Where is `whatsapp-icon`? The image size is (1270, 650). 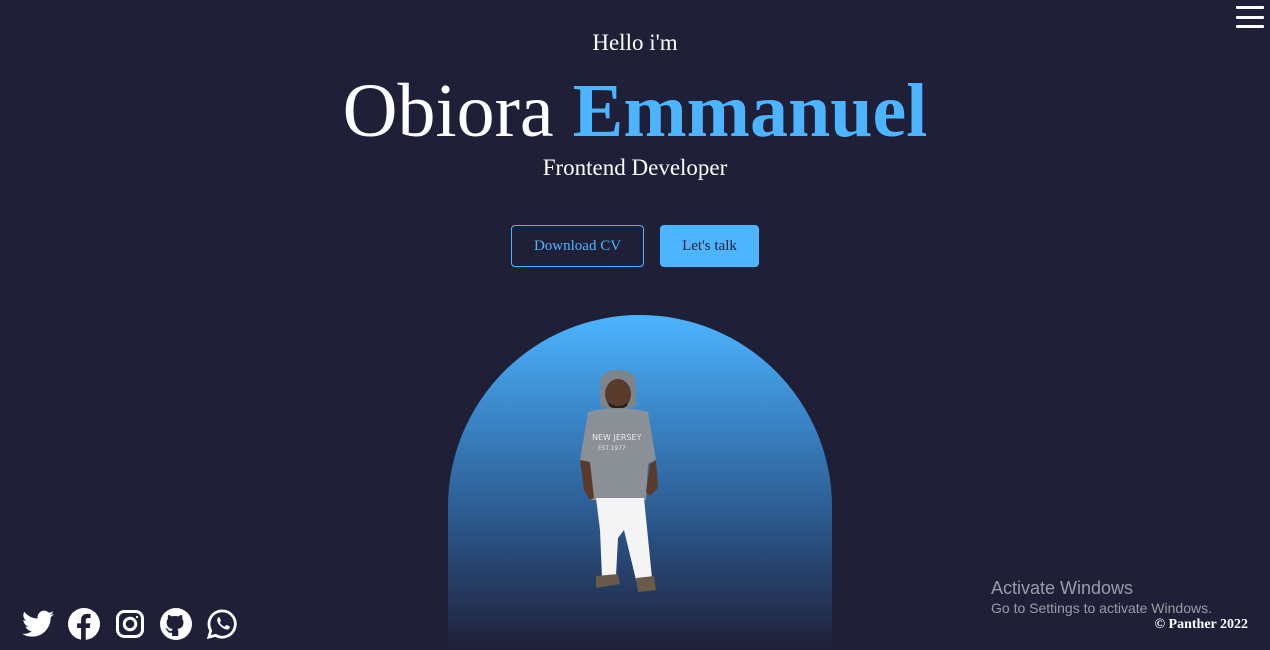
whatsapp-icon is located at coordinates (222, 624).